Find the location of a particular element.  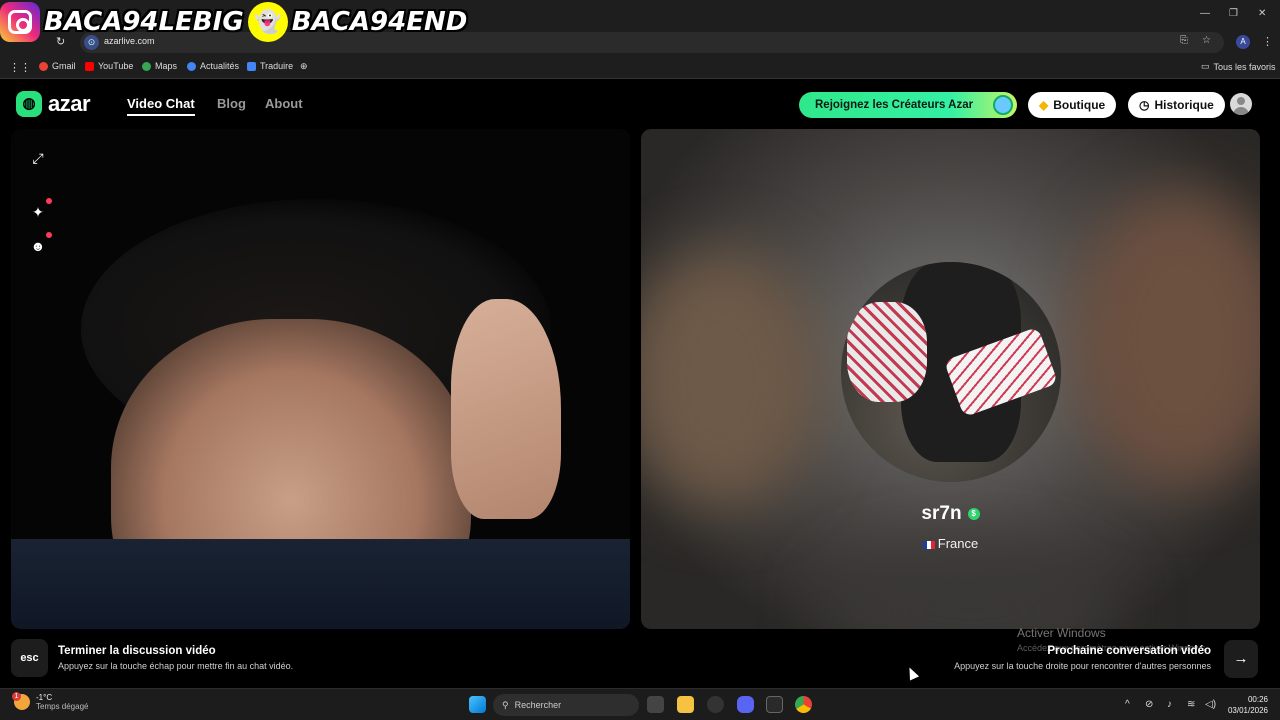

logo-text: azar is located at coordinates (69, 103).